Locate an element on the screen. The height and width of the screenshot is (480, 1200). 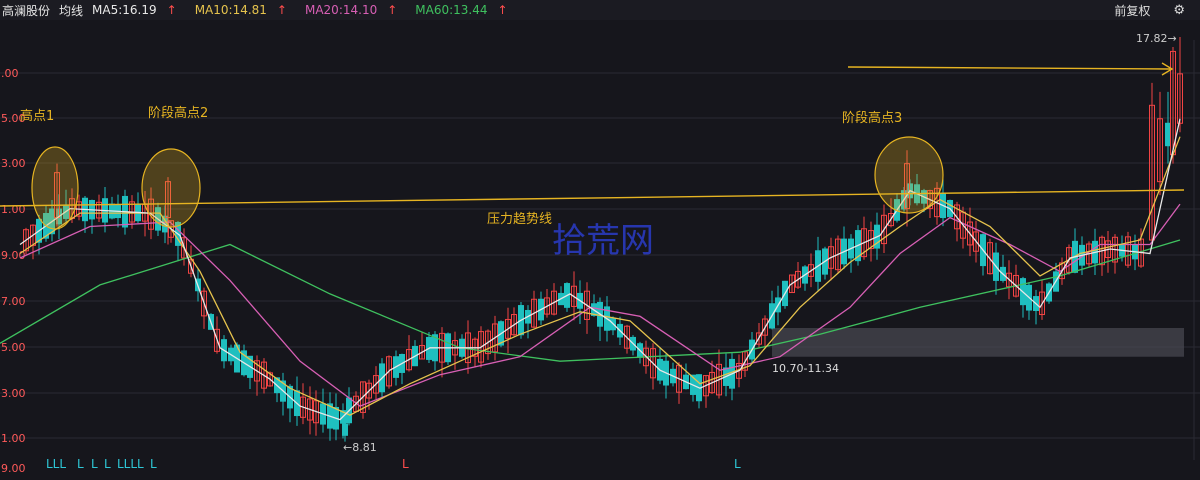
y-tick-label: .00 is located at coordinates (10, 73).